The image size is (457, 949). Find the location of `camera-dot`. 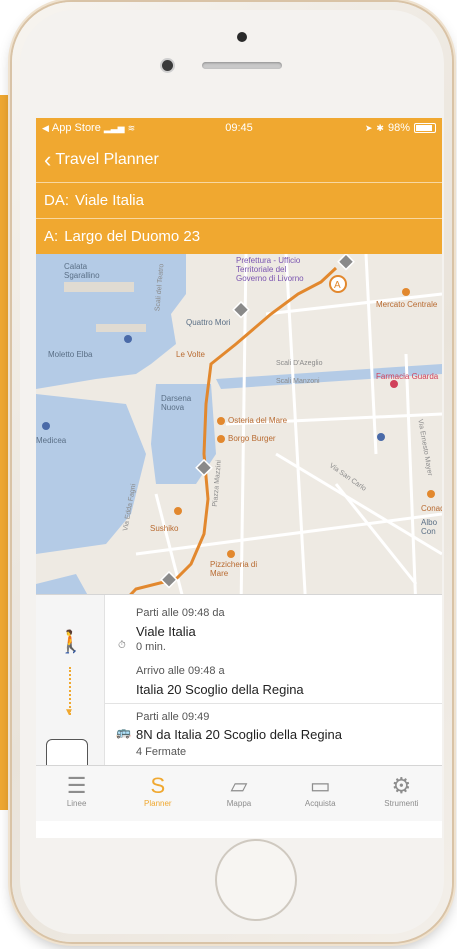

camera-dot is located at coordinates (242, 37).